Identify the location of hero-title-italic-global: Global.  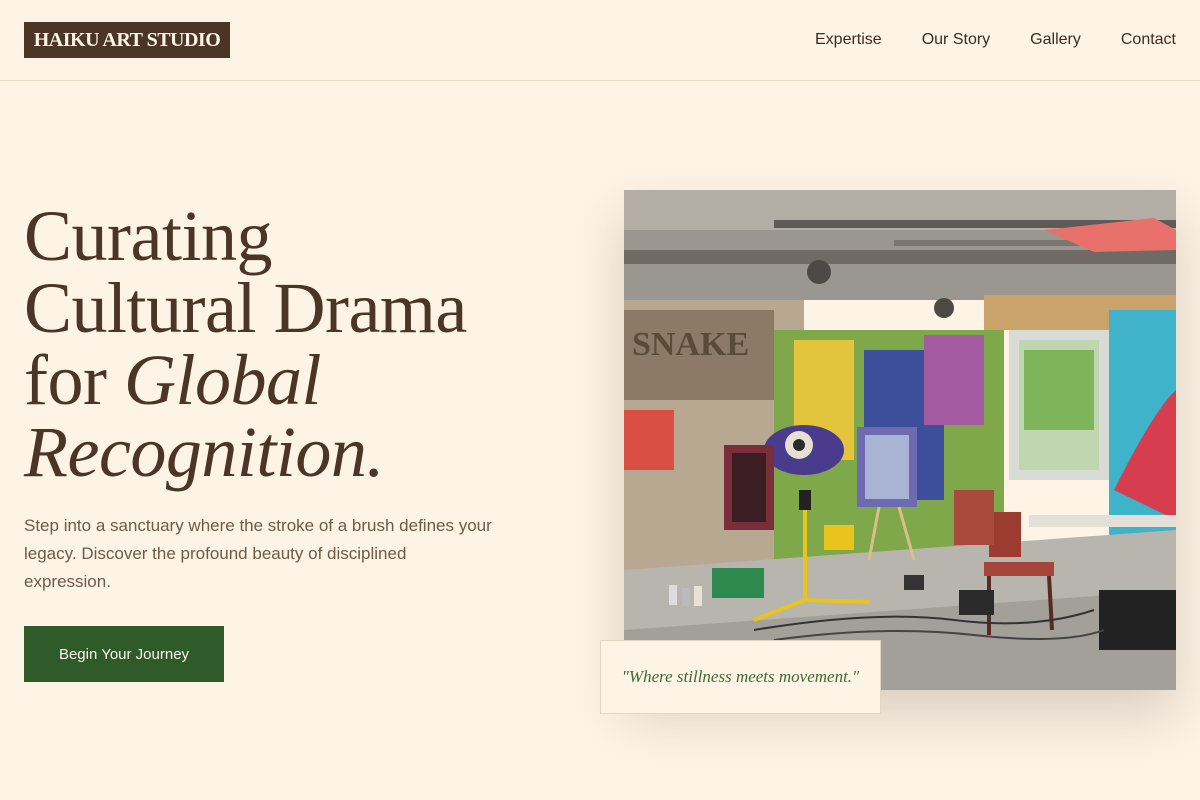
(222, 380).